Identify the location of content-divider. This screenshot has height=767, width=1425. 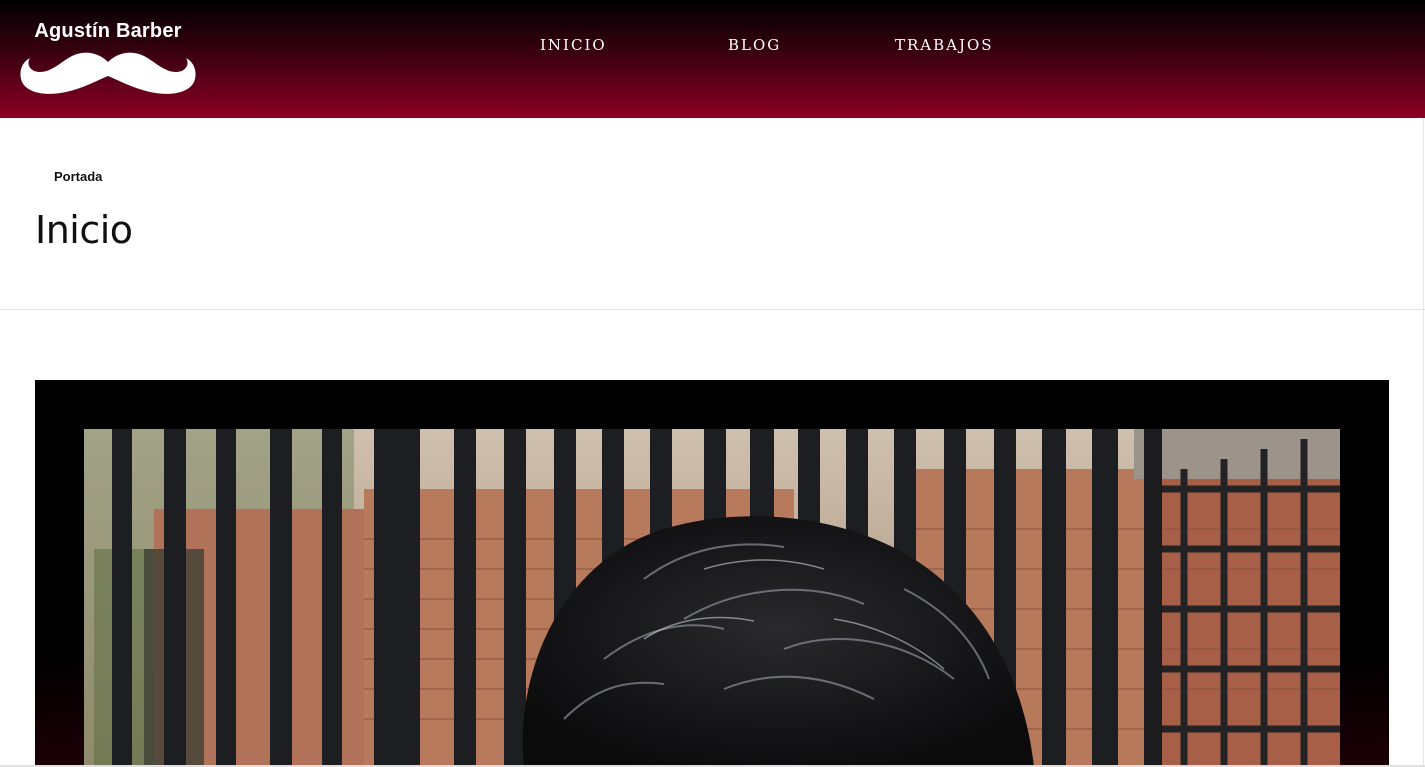
(712, 309).